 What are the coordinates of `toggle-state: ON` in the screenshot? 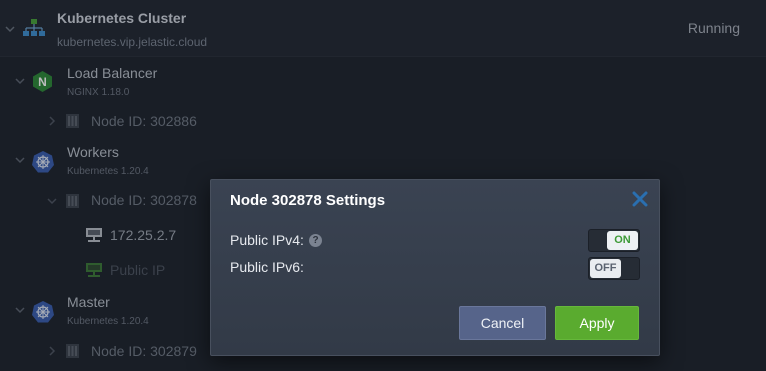 It's located at (622, 240).